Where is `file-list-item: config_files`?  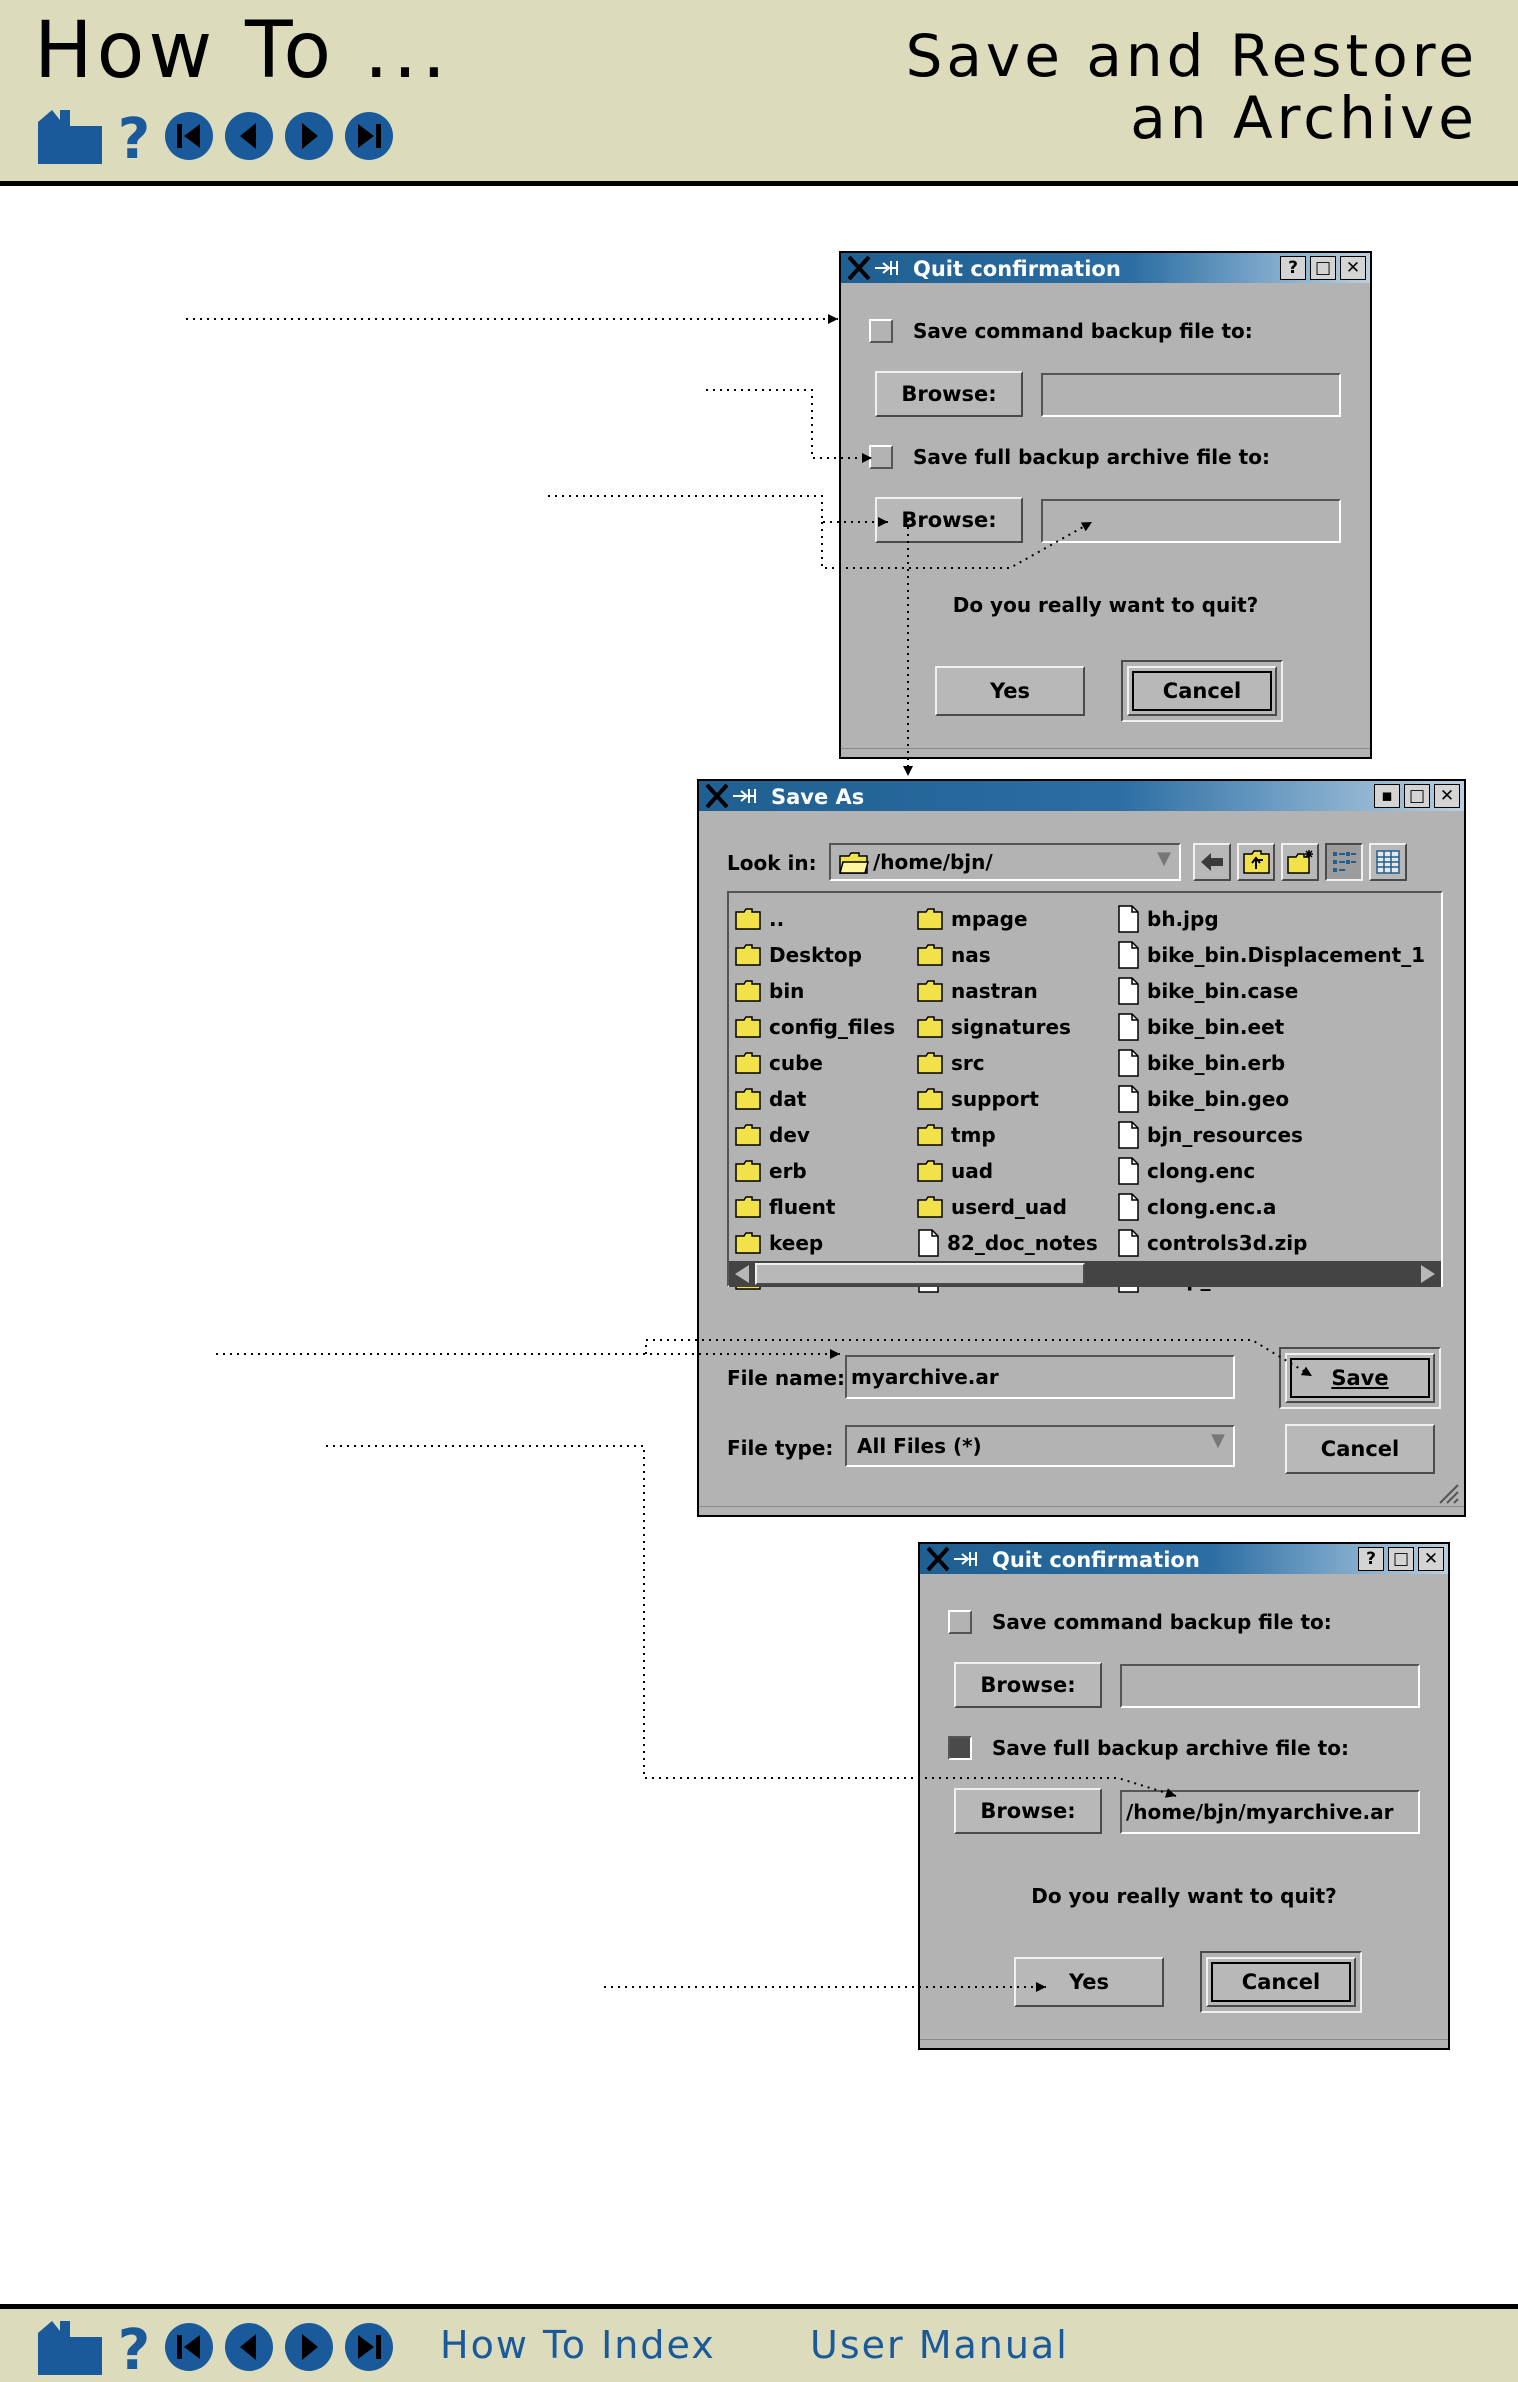 file-list-item: config_files is located at coordinates (815, 1027).